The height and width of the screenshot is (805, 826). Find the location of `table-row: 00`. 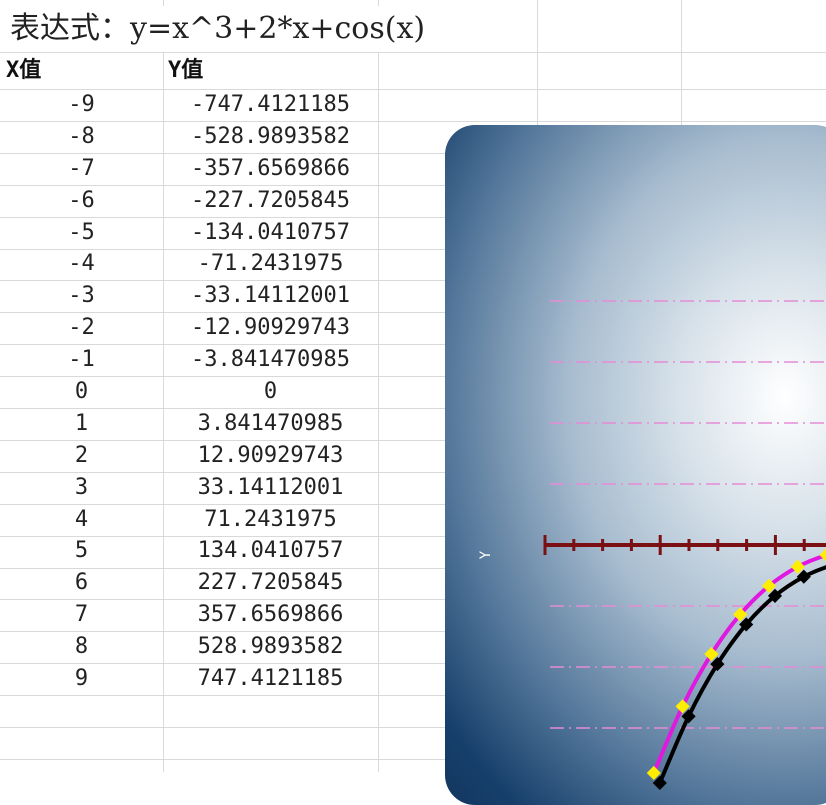

table-row: 00 is located at coordinates (189, 392).